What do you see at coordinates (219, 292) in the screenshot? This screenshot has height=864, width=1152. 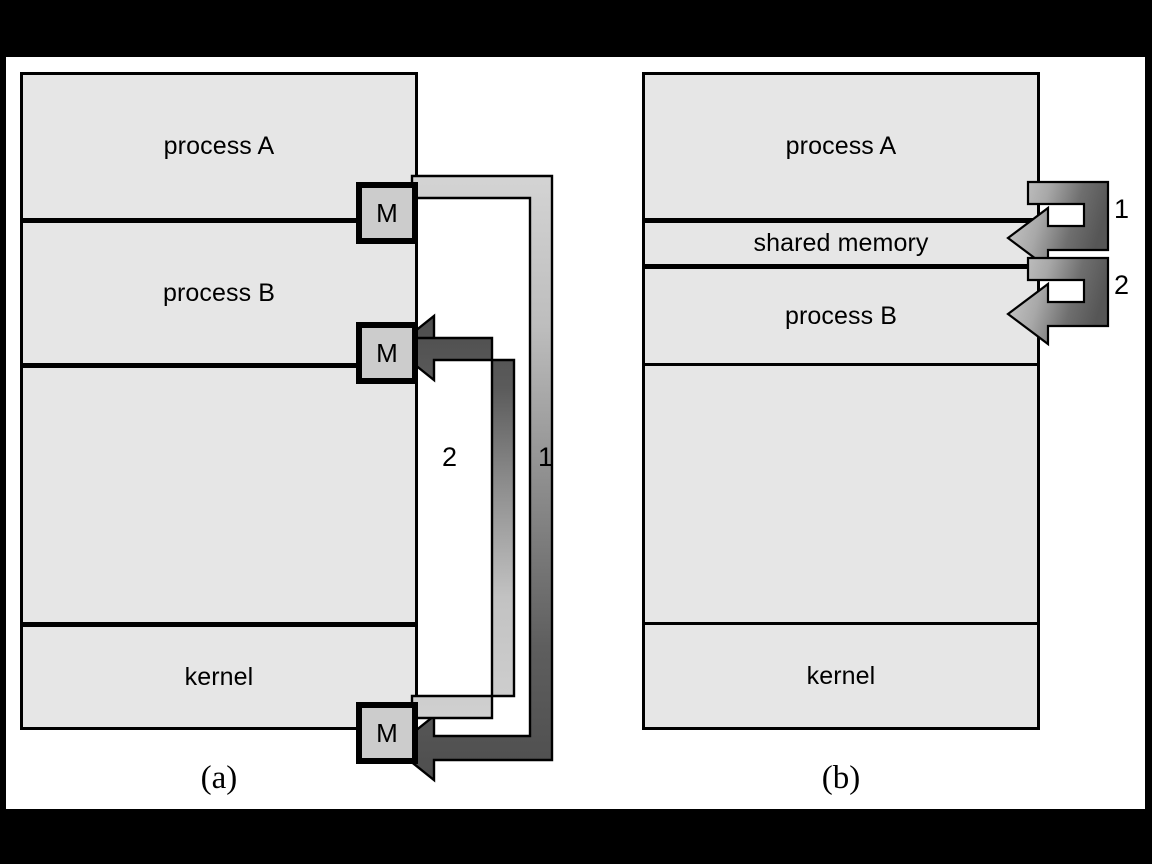 I see `panel-a-label-process-b: process B` at bounding box center [219, 292].